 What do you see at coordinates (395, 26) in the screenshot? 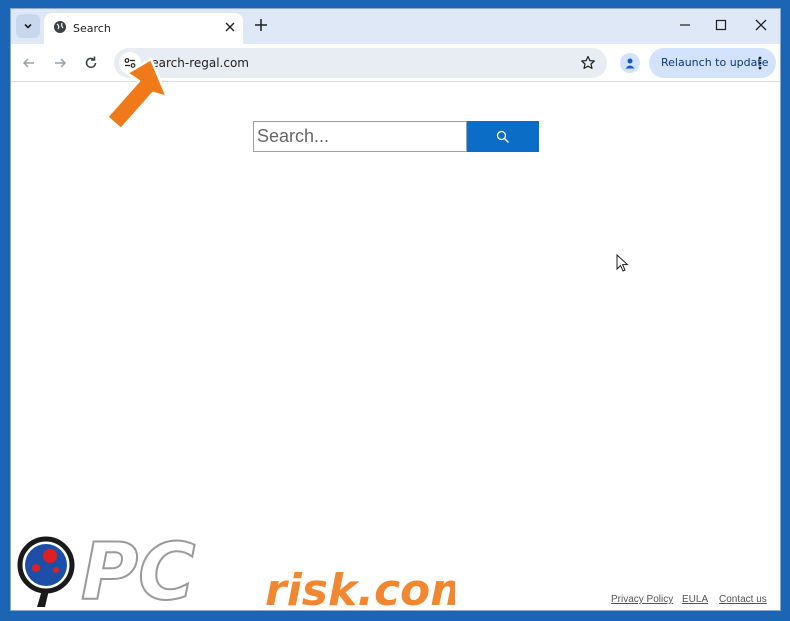
I see `tab-strip: Search` at bounding box center [395, 26].